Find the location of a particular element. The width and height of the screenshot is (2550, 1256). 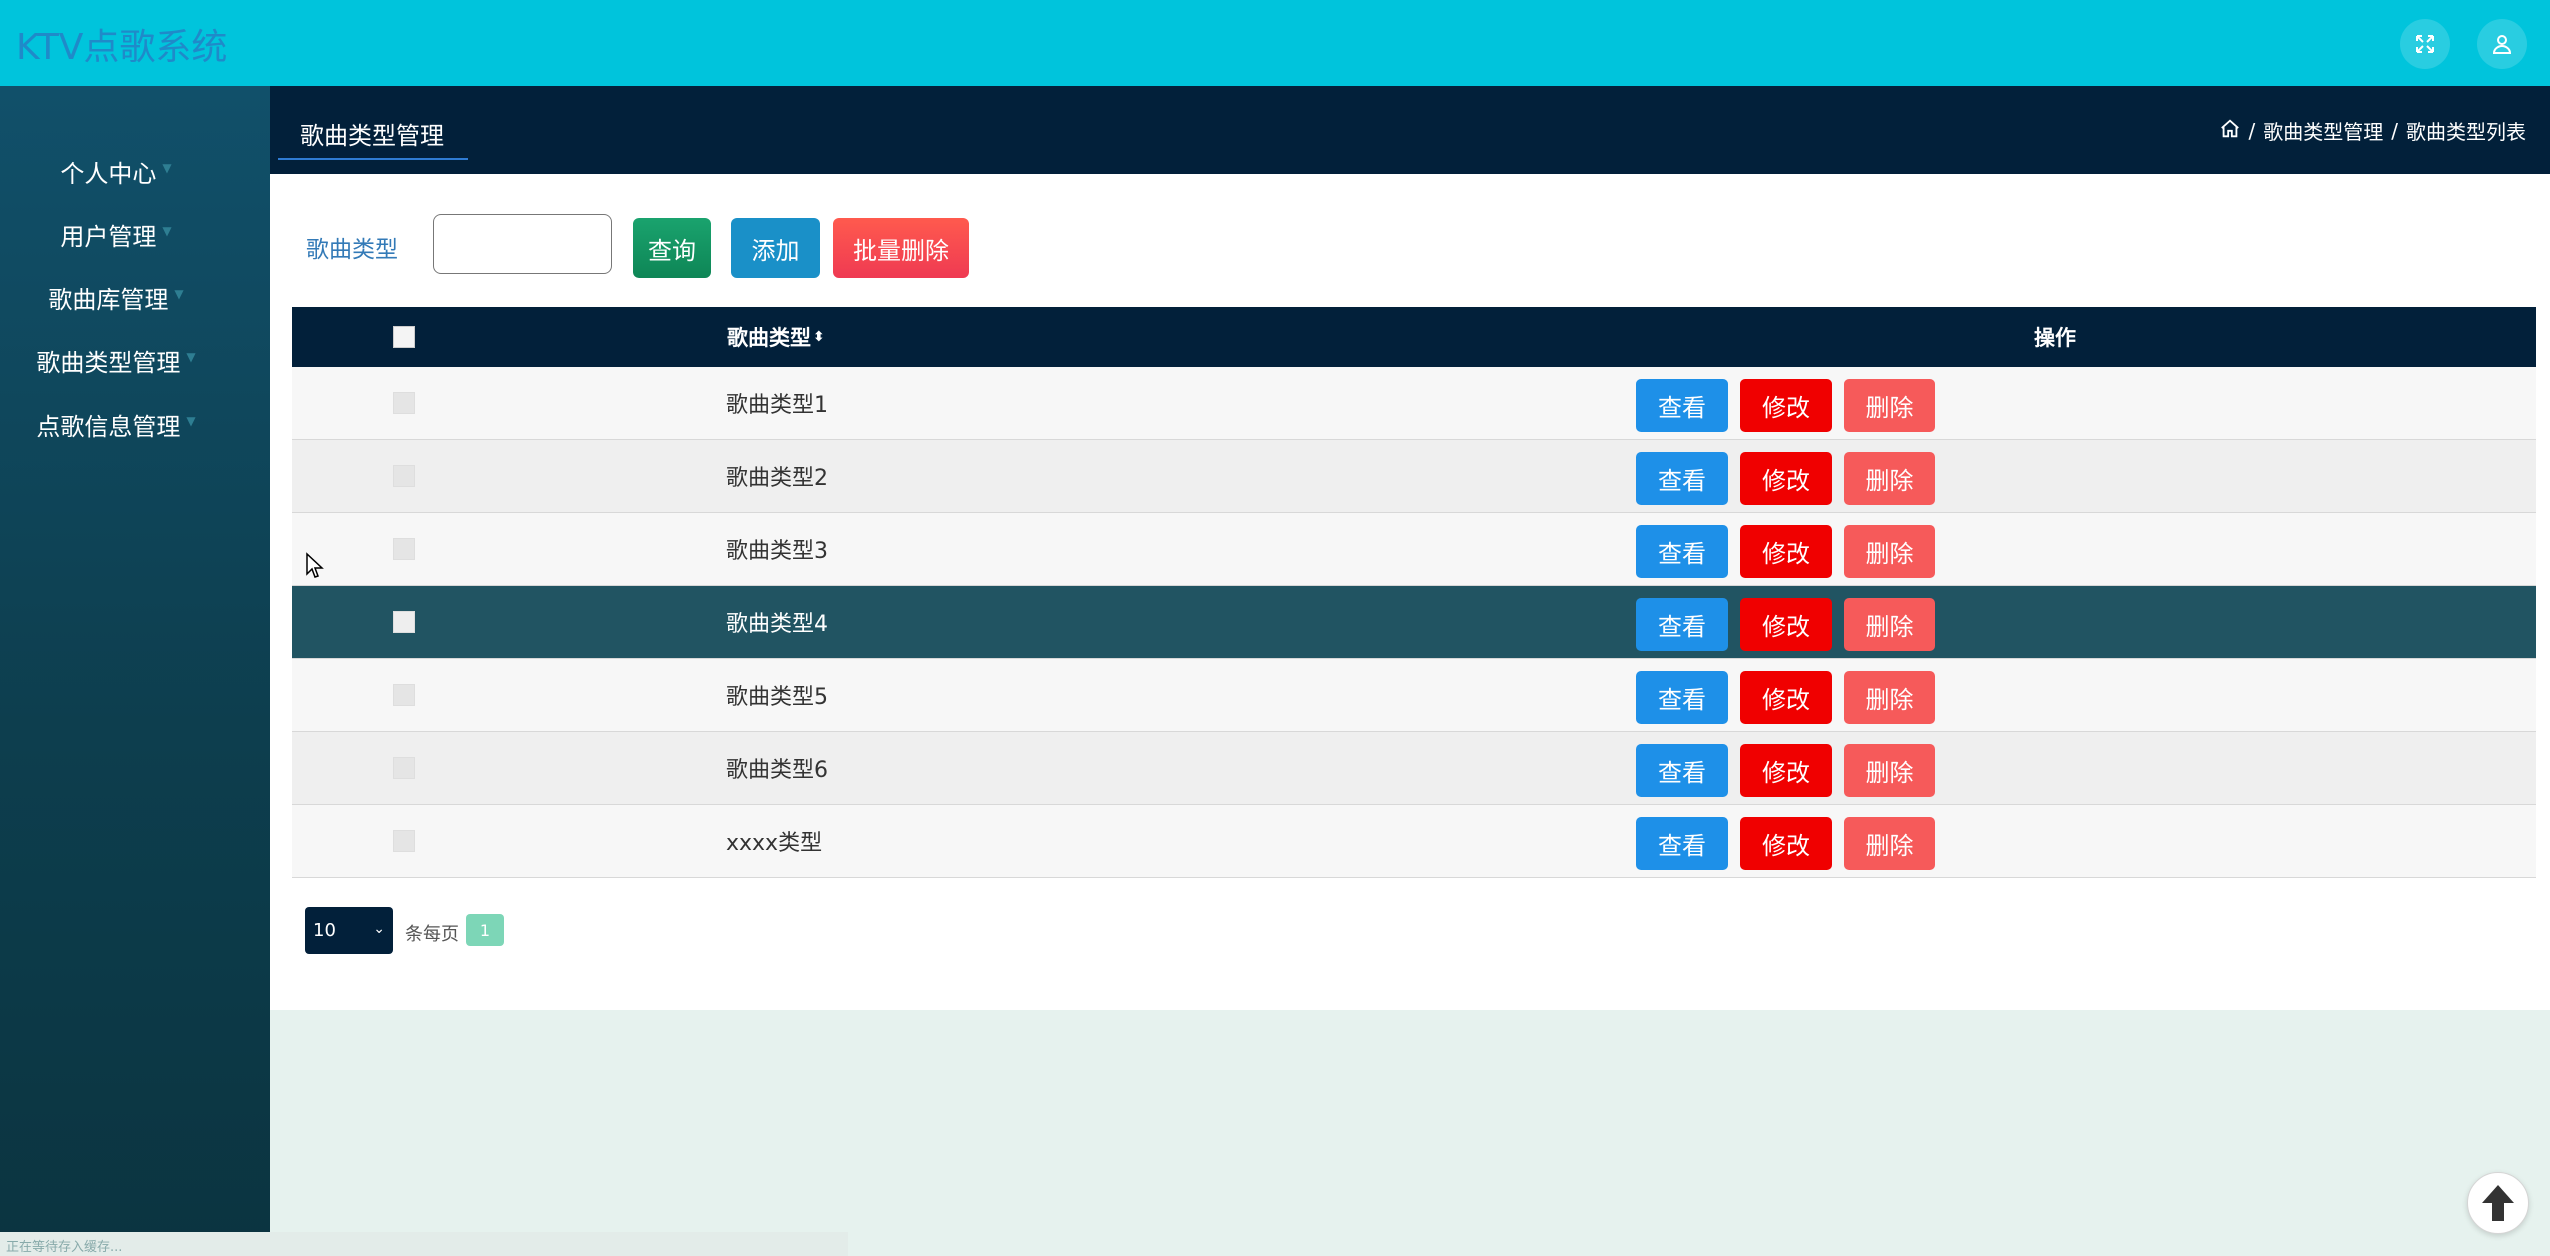

fullscreen-icon is located at coordinates (2425, 44).